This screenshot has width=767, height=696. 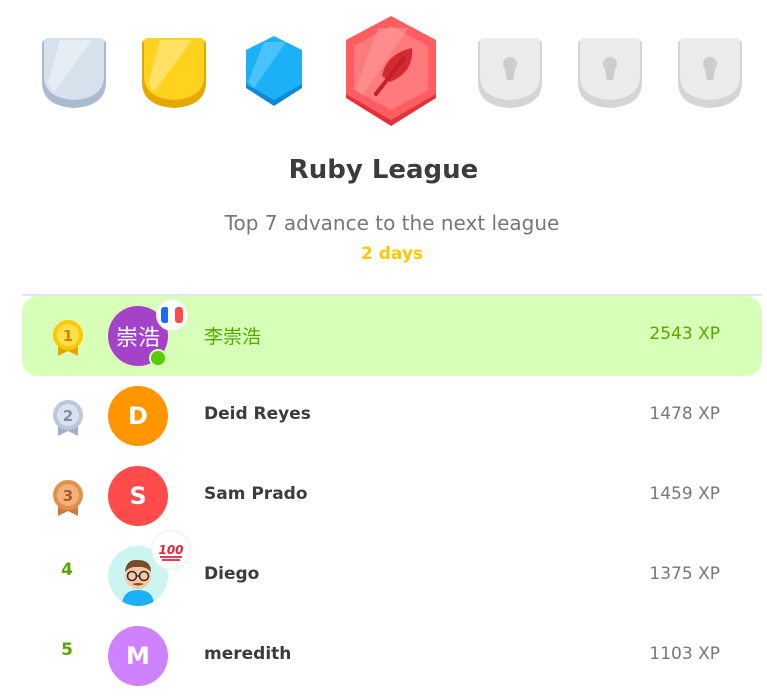 What do you see at coordinates (74, 73) in the screenshot?
I see `silver-league-icon` at bounding box center [74, 73].